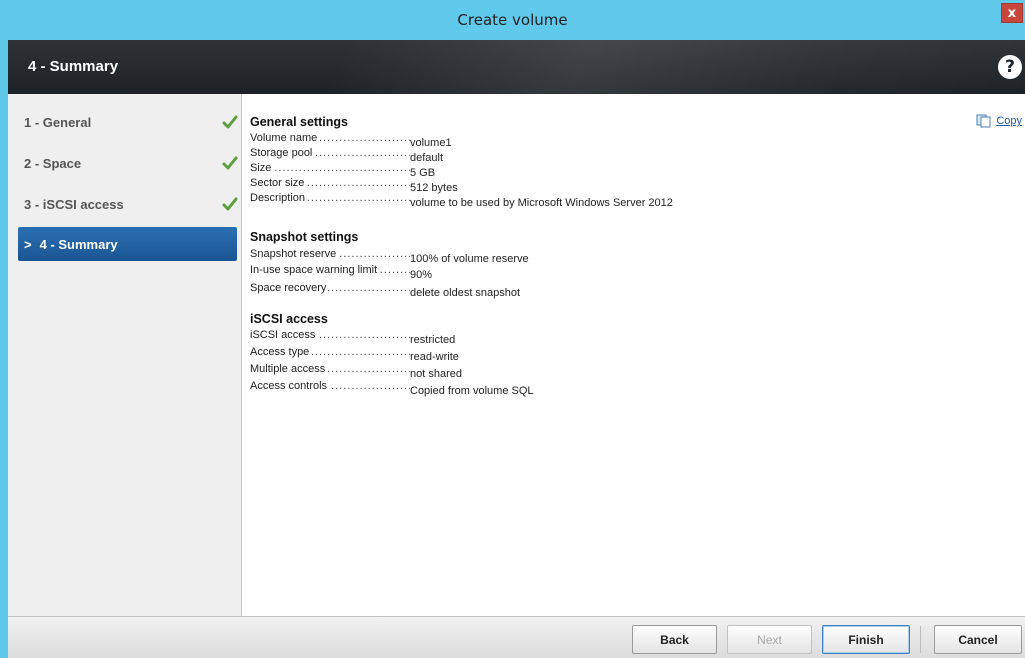  I want to click on row-label: Description, so click(279, 198).